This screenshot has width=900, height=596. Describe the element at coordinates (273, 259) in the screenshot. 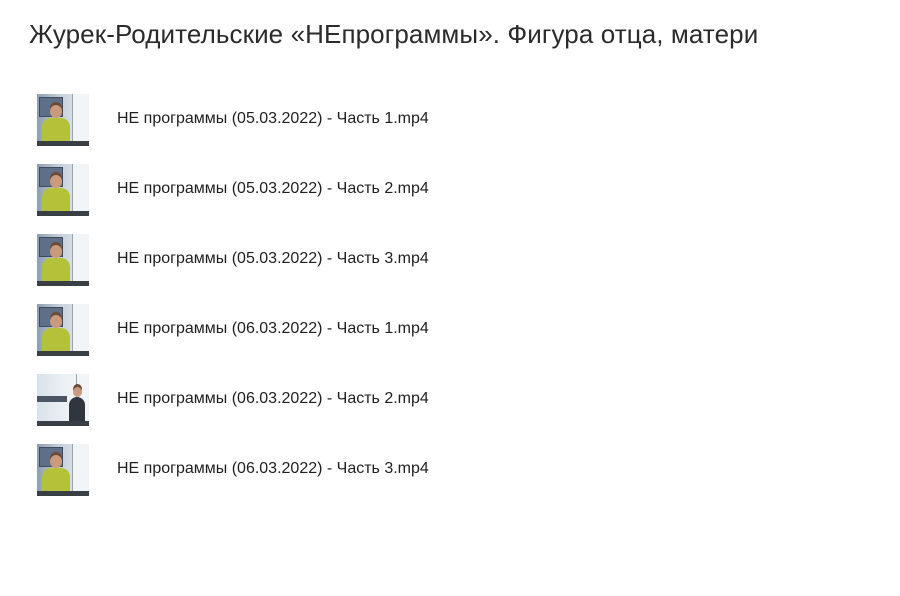

I see `file-name-link: НЕ программы (05.03.2022) - Часть 3.mp4` at that location.